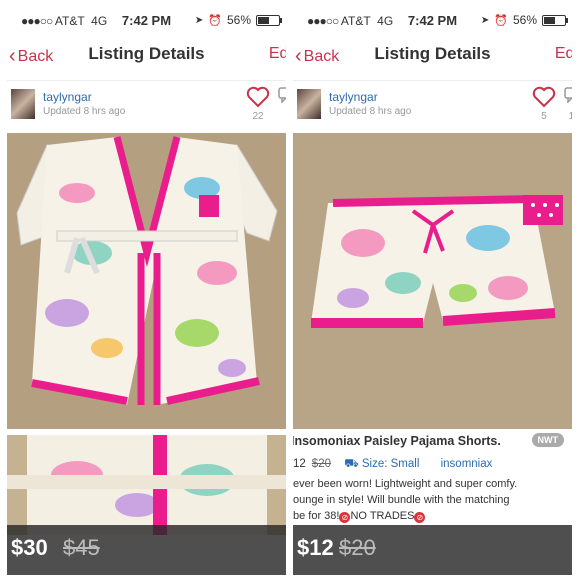 Image resolution: width=580 pixels, height=580 pixels. I want to click on robe-detail-image, so click(146, 485).